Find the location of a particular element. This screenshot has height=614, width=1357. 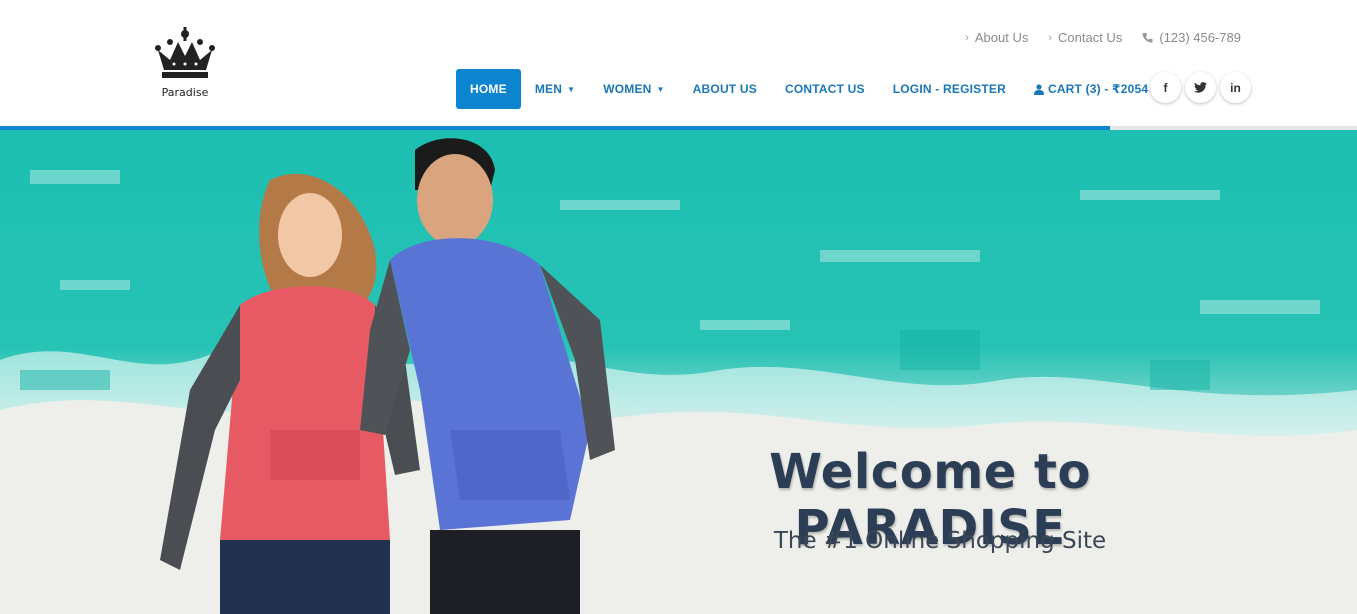

nav-contact: CONTACT US is located at coordinates (825, 89).